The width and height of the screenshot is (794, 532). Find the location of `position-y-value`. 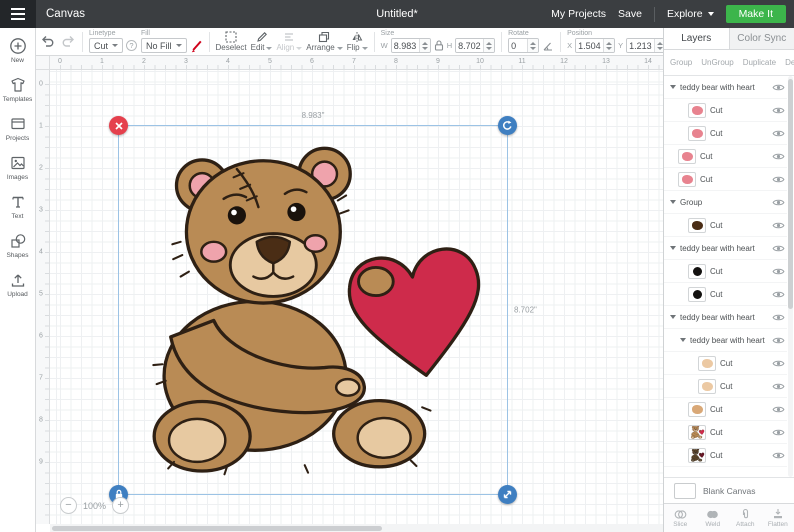

position-y-value is located at coordinates (641, 45).